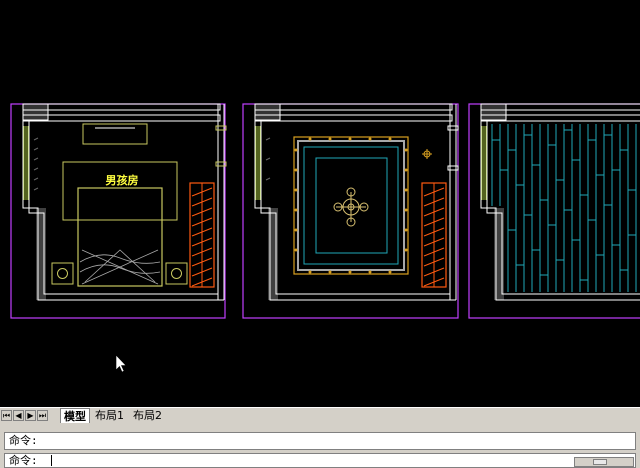 Image resolution: width=640 pixels, height=468 pixels. What do you see at coordinates (18, 415) in the screenshot?
I see `prev-icon: ◀` at bounding box center [18, 415].